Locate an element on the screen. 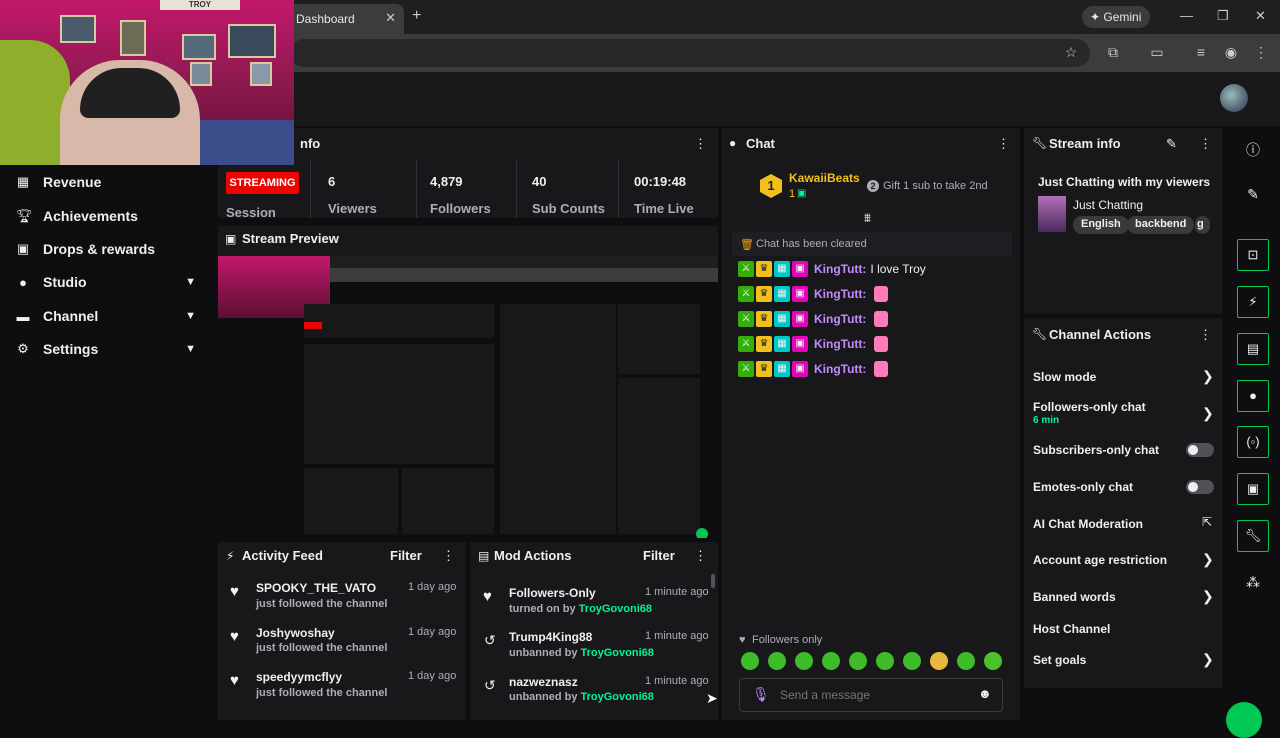 The width and height of the screenshot is (1280, 738). minimize-icon: — is located at coordinates (1186, 15).